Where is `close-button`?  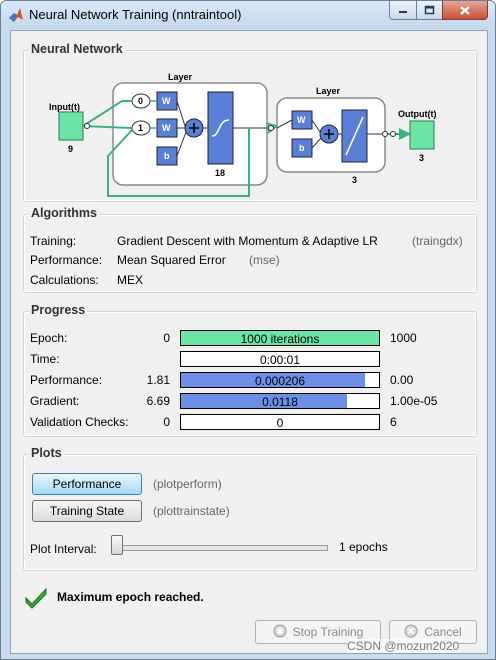
close-button is located at coordinates (465, 10).